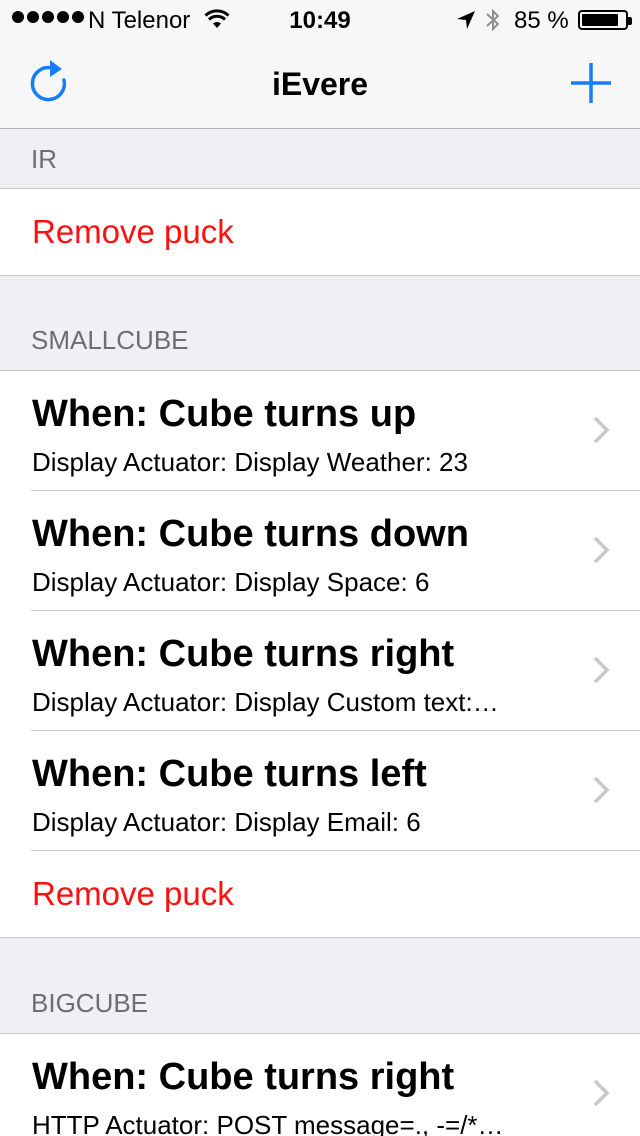 The image size is (640, 1136). I want to click on section-header-bigcube: BIGCUBE, so click(90, 1003).